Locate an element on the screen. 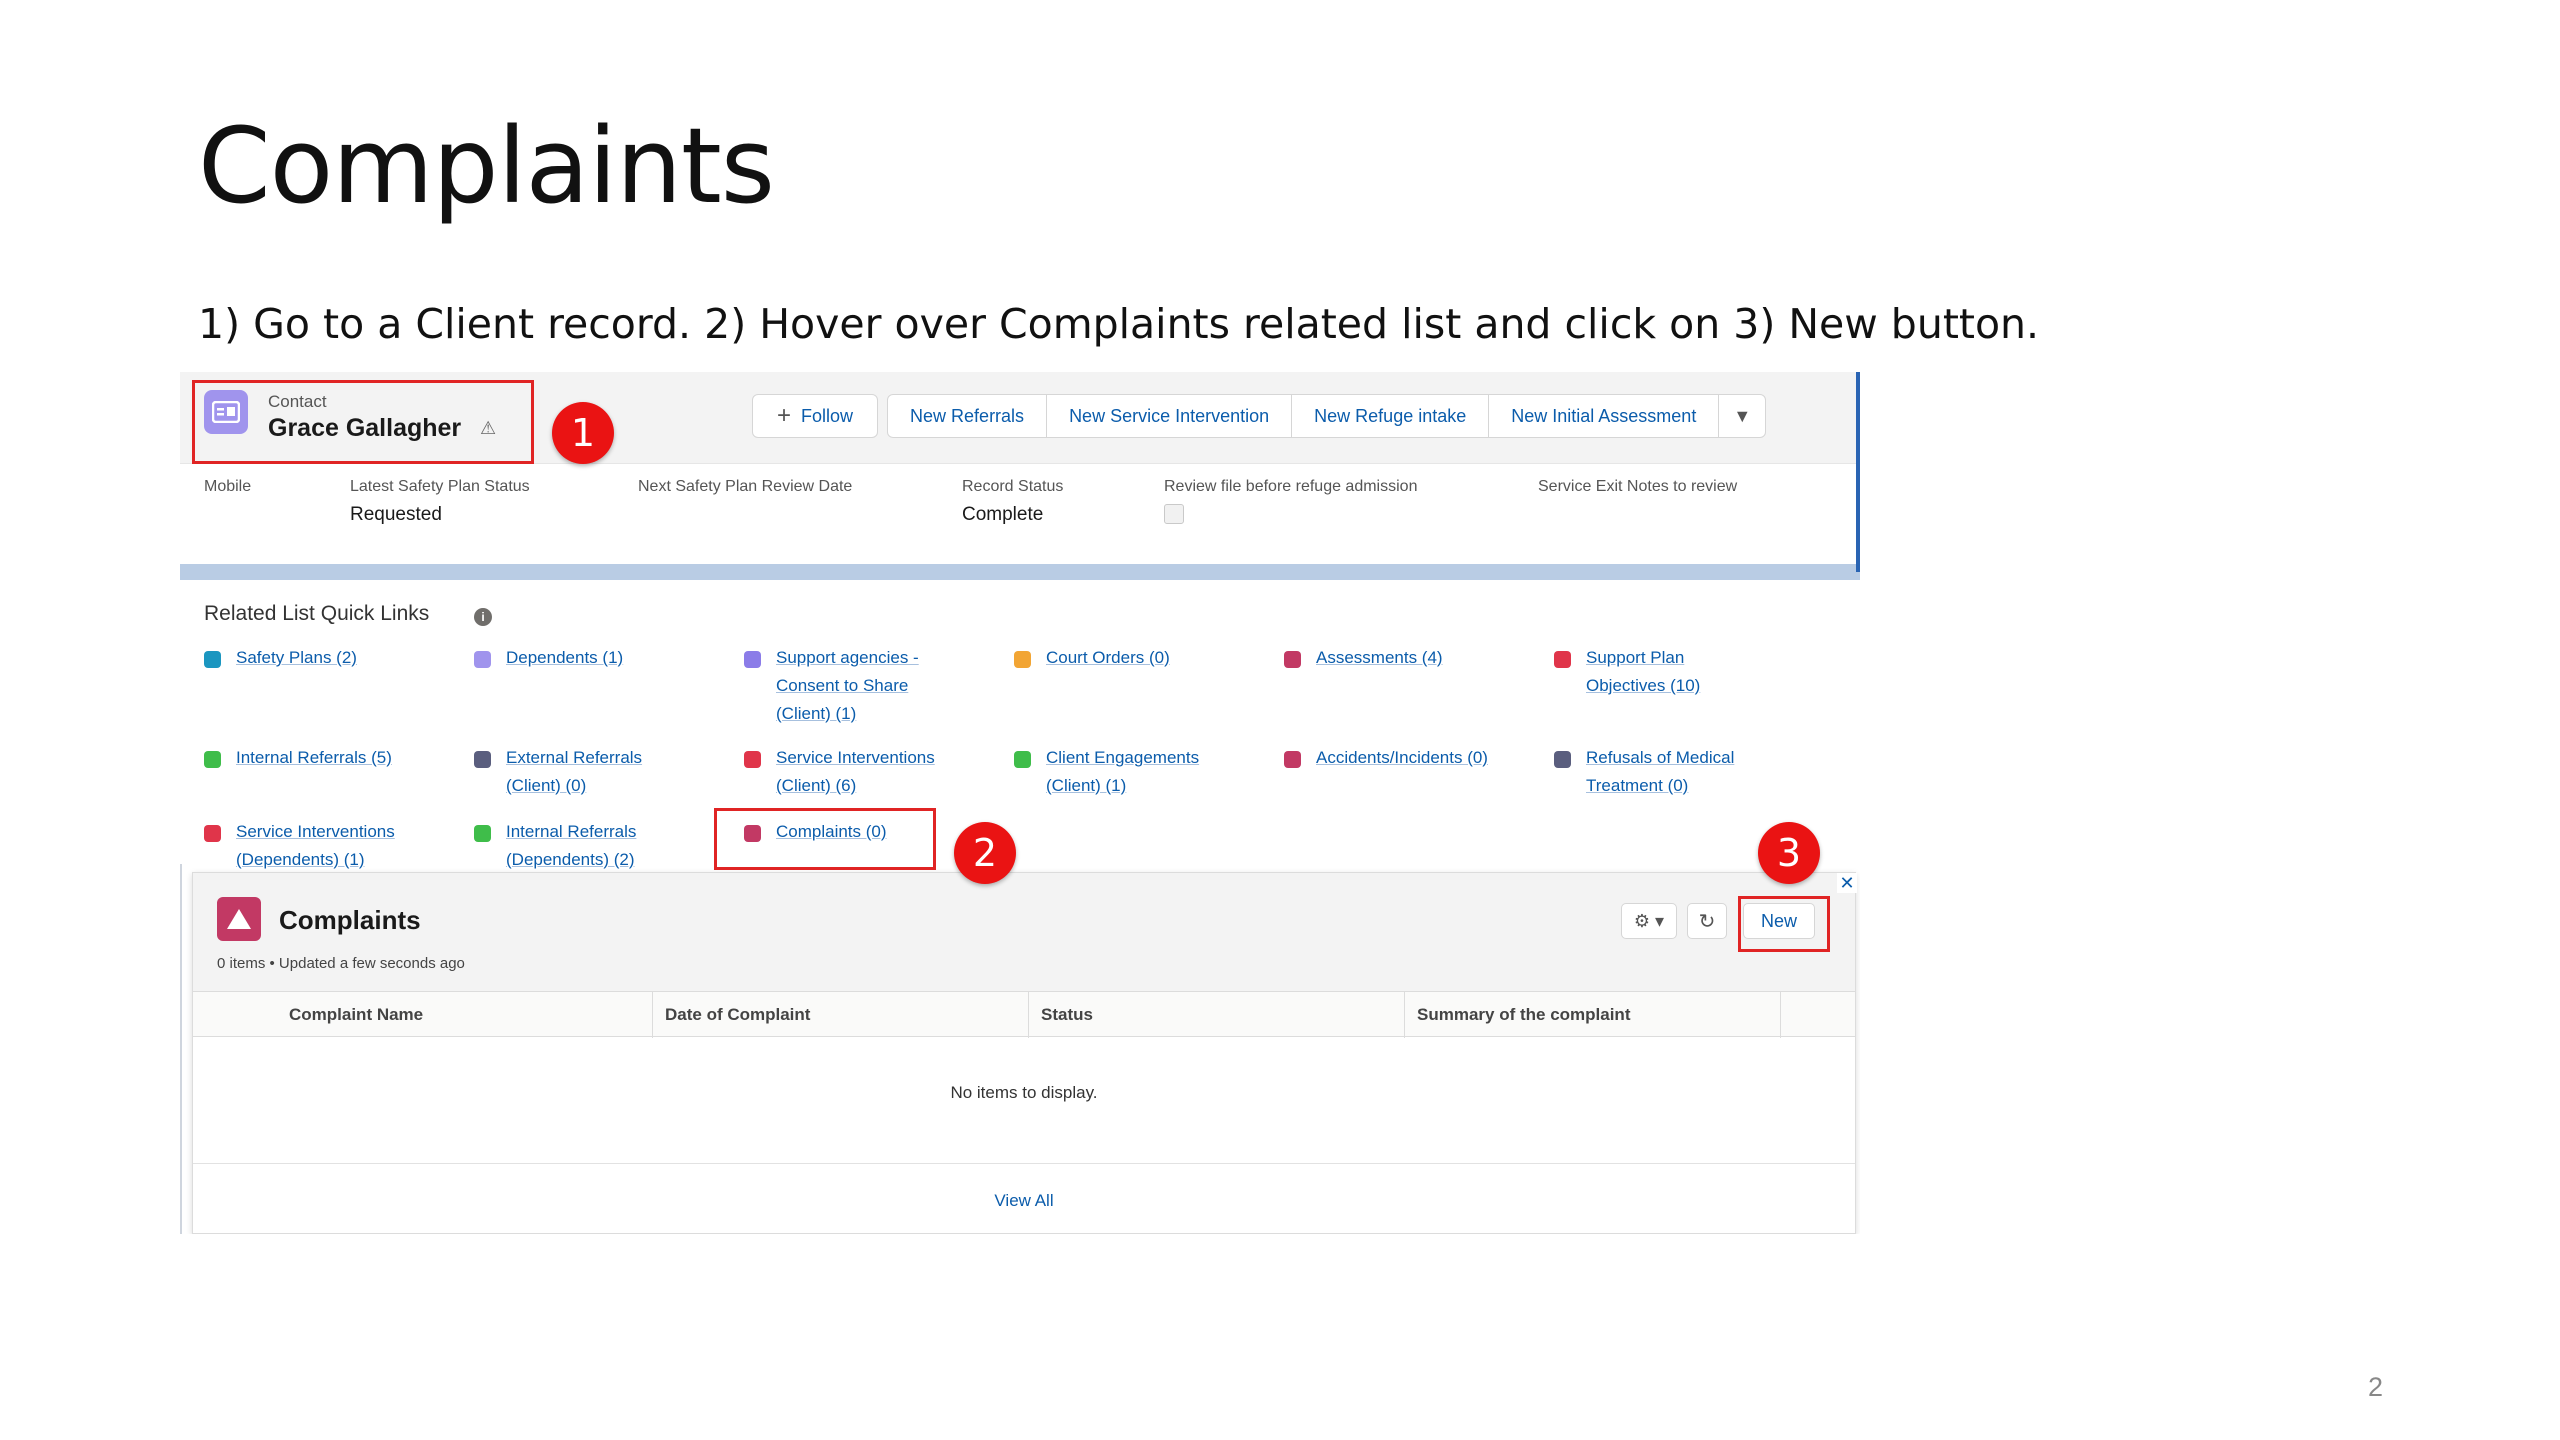 This screenshot has height=1440, width=2560. new-service-intervention-button: New Service Intervention is located at coordinates (1169, 416).